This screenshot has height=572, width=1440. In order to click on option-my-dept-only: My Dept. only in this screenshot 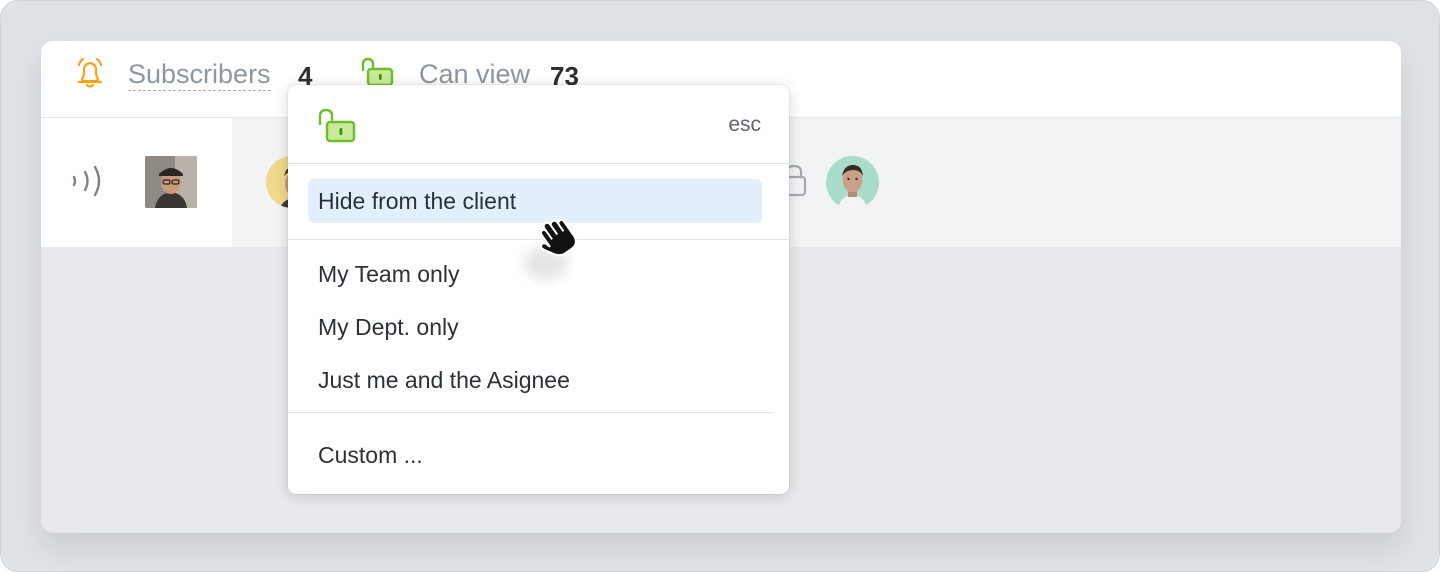, I will do `click(535, 327)`.